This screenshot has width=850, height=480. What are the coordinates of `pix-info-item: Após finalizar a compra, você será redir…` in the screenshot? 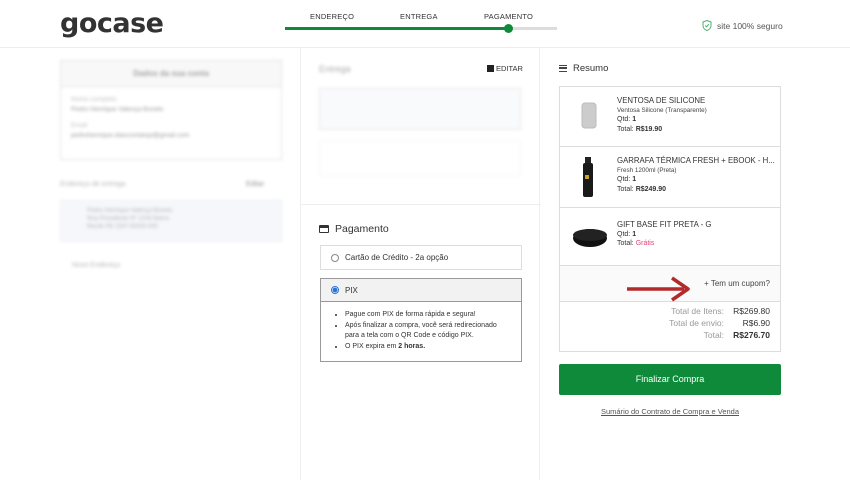 It's located at (428, 331).